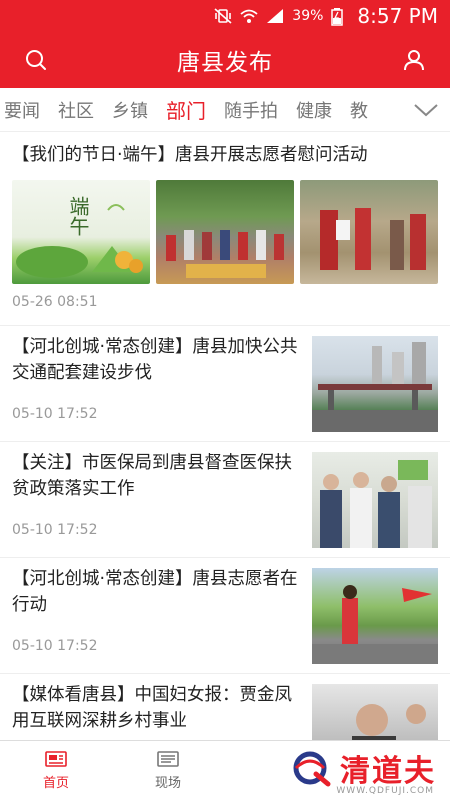 The height and width of the screenshot is (800, 450). I want to click on list-item: 【河北创城·常态创建】唐县加快公共交通配套建设步伐 05-10 17:52, so click(225, 384).